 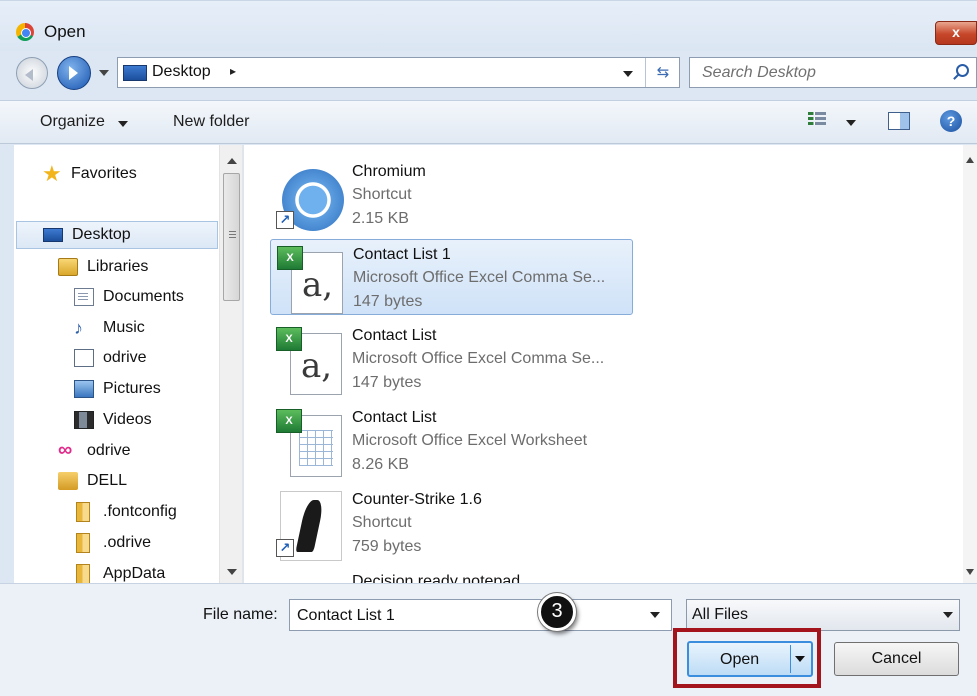 I want to click on address-bar: Desktop ▸ ⇆, so click(x=398, y=72).